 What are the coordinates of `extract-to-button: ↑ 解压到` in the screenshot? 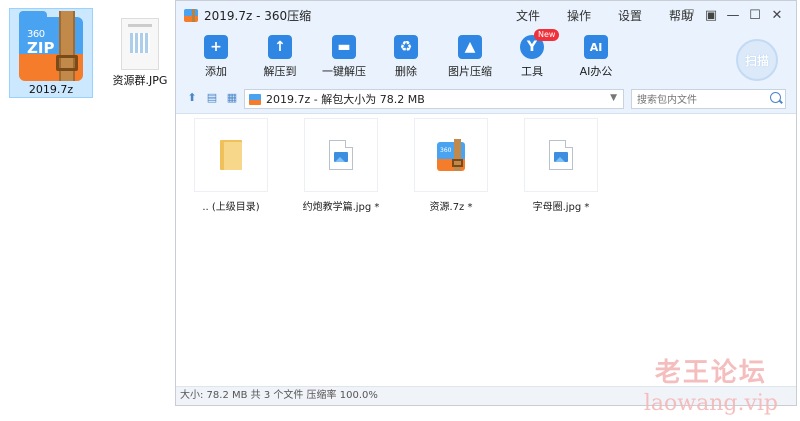 It's located at (280, 57).